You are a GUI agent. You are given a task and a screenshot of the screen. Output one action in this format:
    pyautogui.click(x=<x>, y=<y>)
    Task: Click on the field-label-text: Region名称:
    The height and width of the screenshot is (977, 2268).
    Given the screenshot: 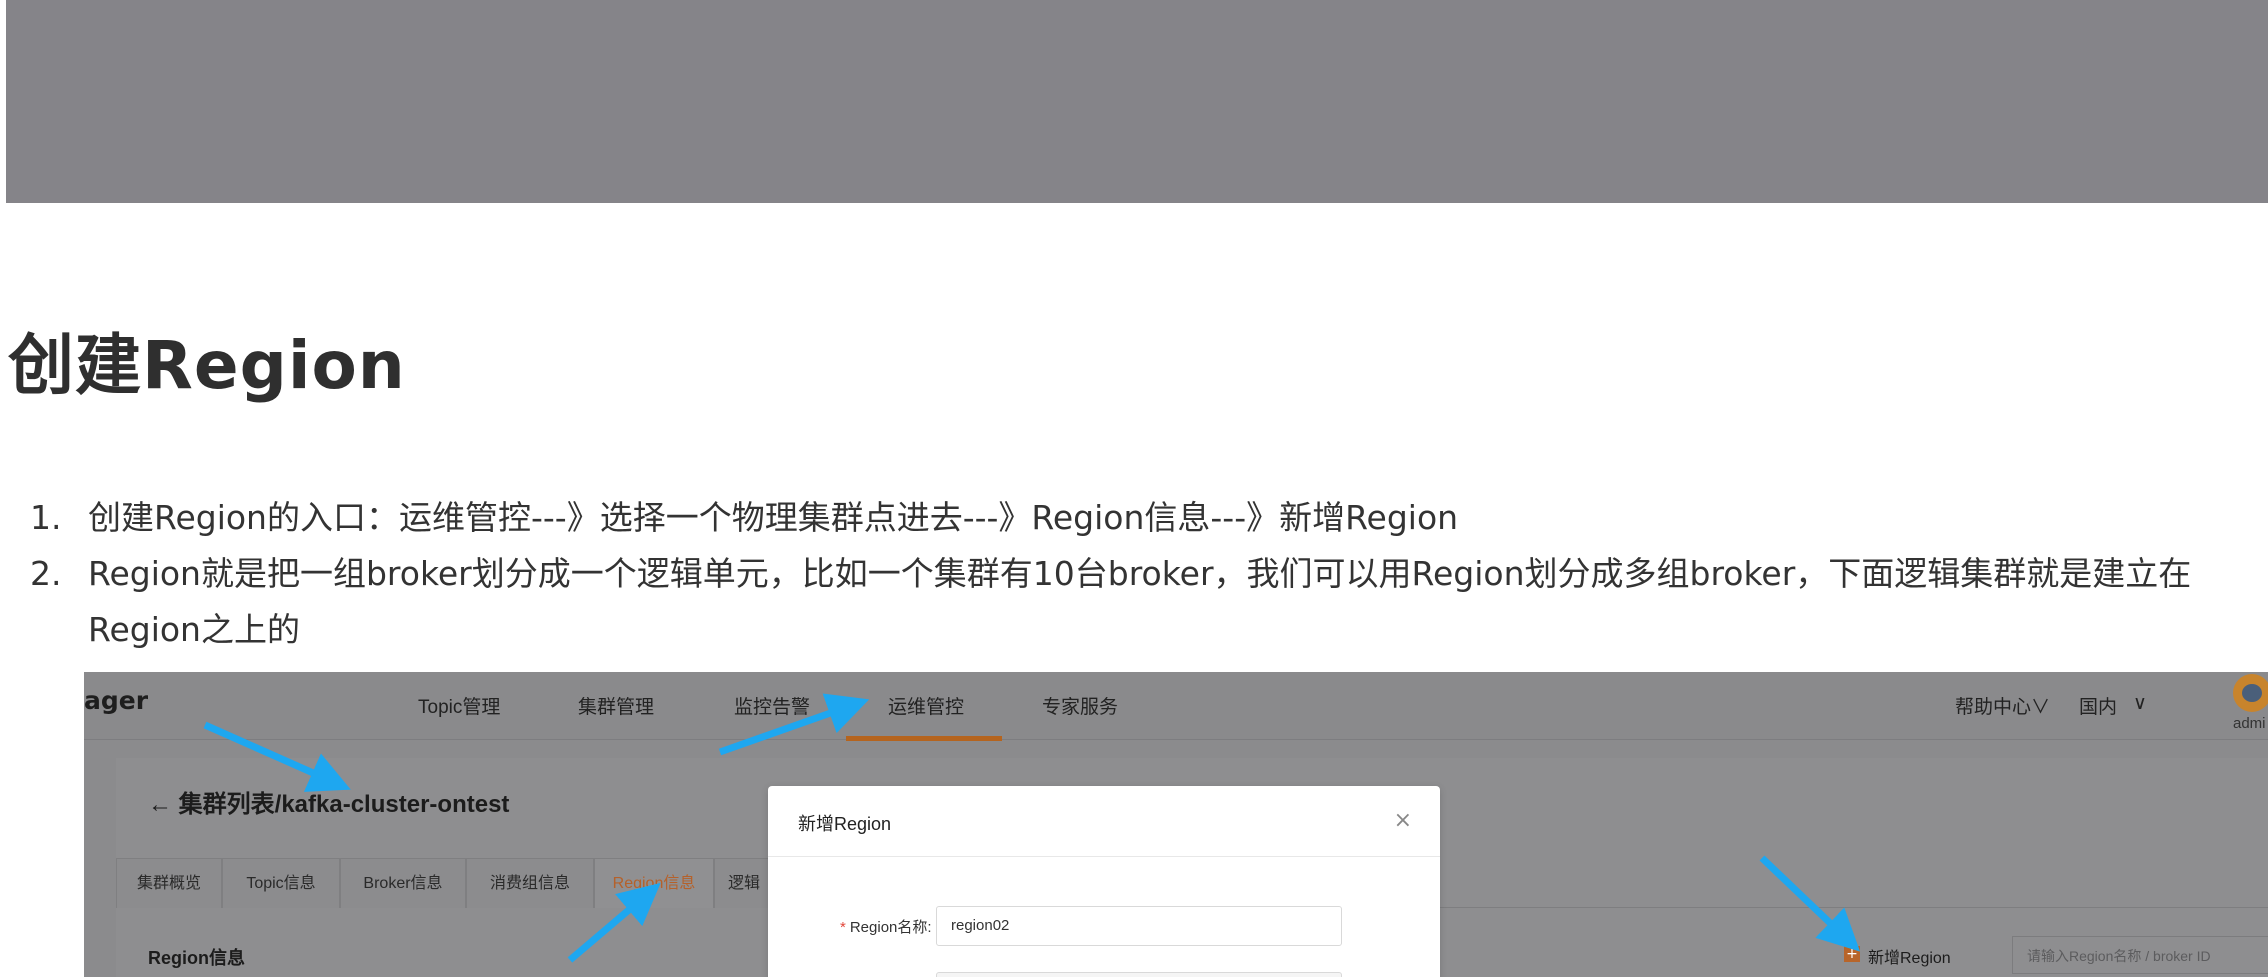 What is the action you would take?
    pyautogui.click(x=890, y=927)
    